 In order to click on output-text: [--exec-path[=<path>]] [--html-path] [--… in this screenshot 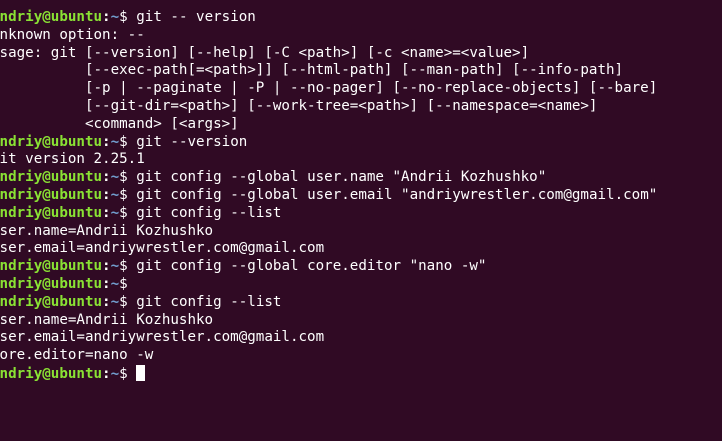, I will do `click(312, 70)`.